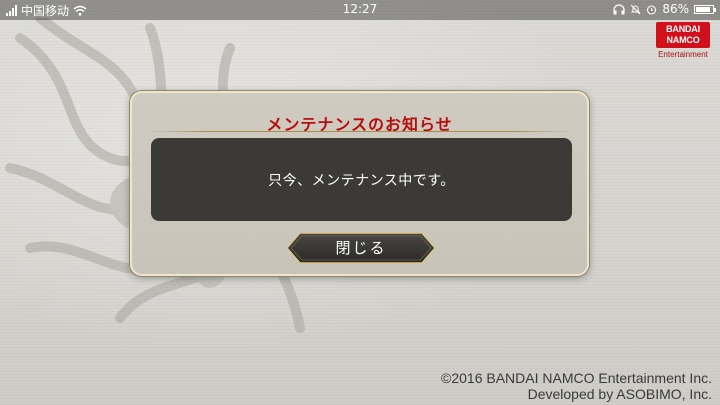 This screenshot has width=720, height=405. I want to click on alarm-icon, so click(652, 9).